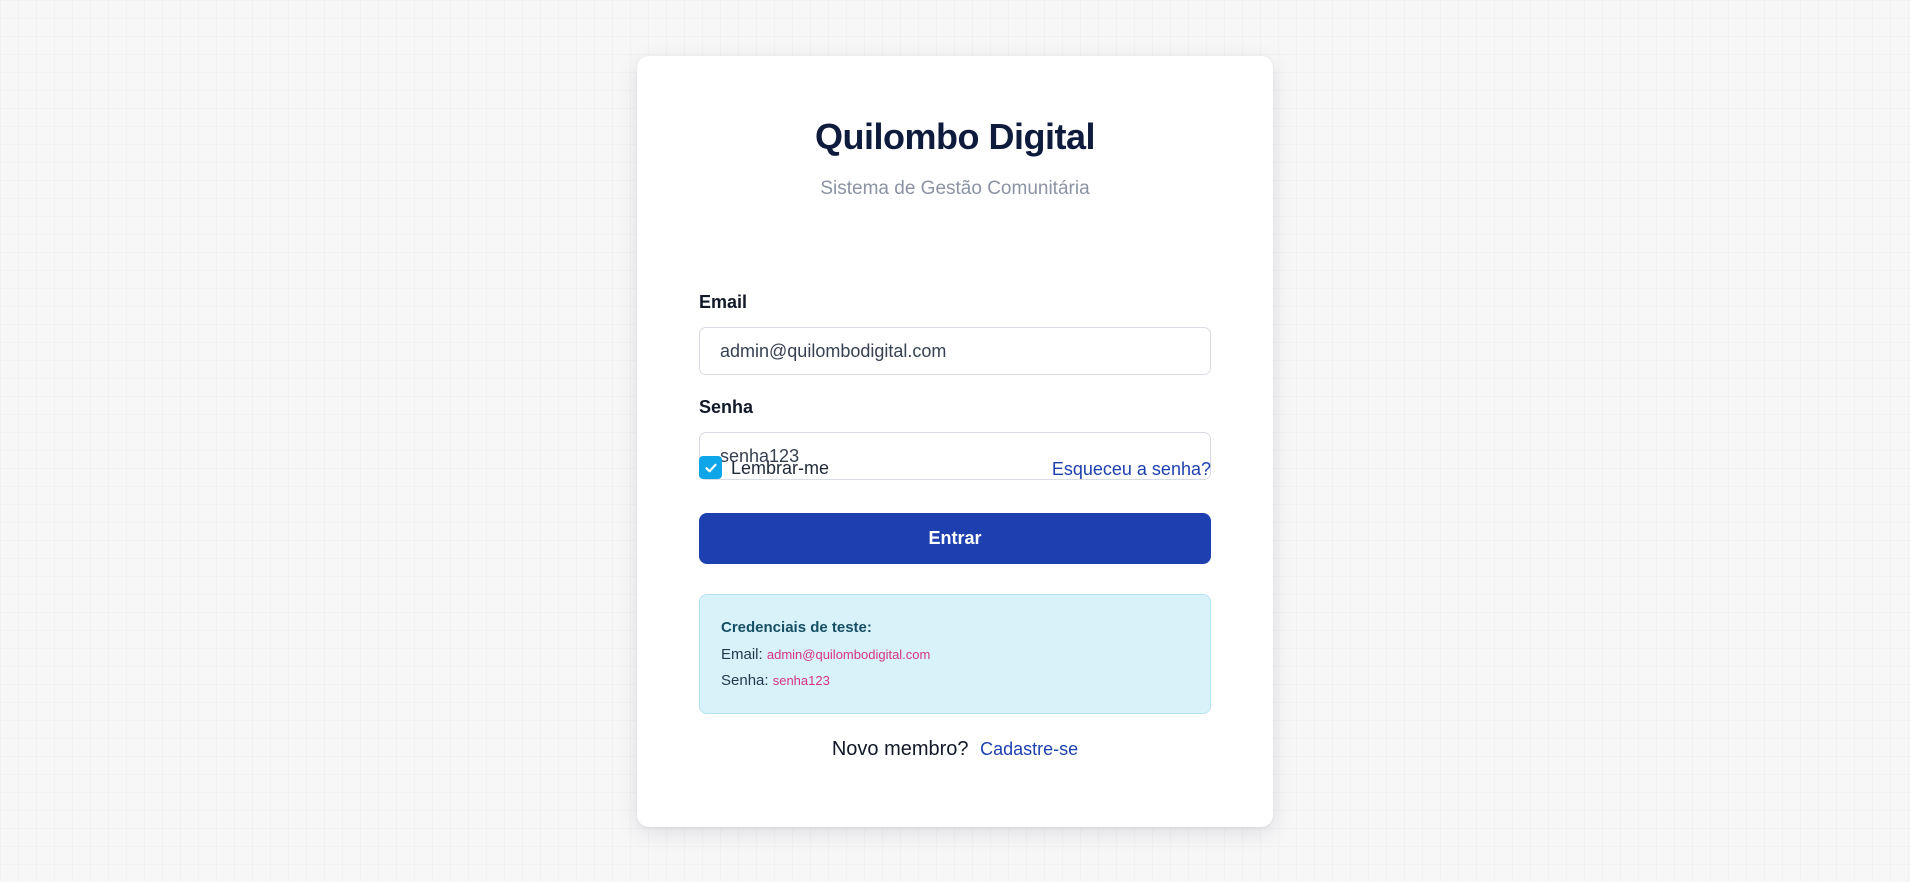 The height and width of the screenshot is (882, 1910). What do you see at coordinates (726, 407) in the screenshot?
I see `password-label: Senha` at bounding box center [726, 407].